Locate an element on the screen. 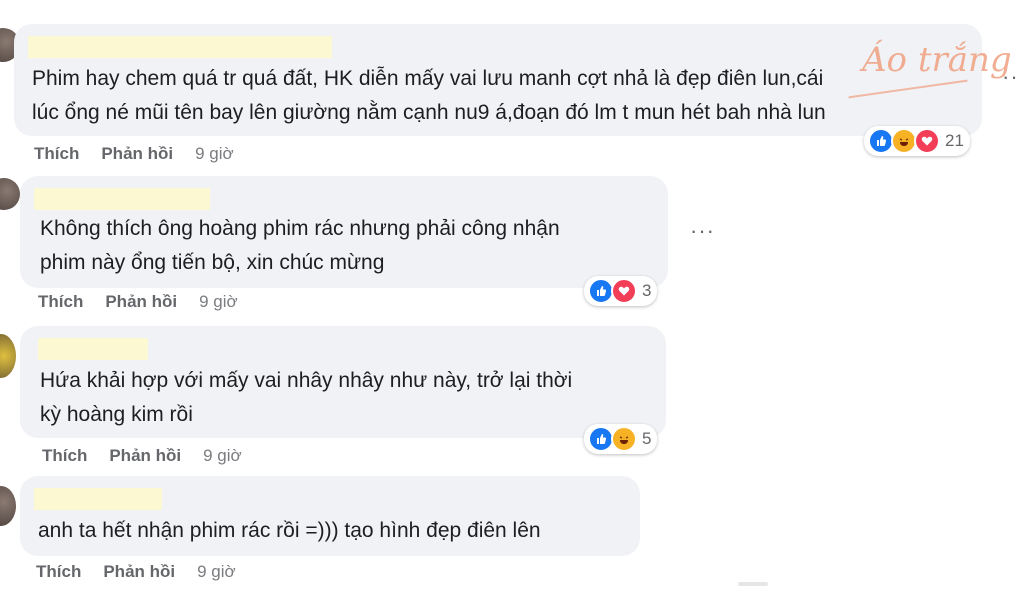 Image resolution: width=1019 pixels, height=609 pixels. watermark-logo: Áo trắng is located at coordinates (937, 60).